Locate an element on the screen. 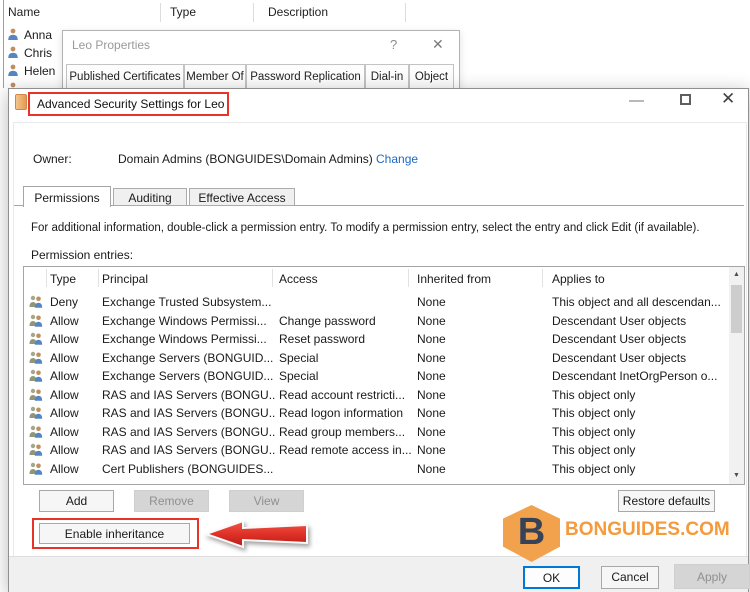  apply-button: Apply is located at coordinates (712, 576).